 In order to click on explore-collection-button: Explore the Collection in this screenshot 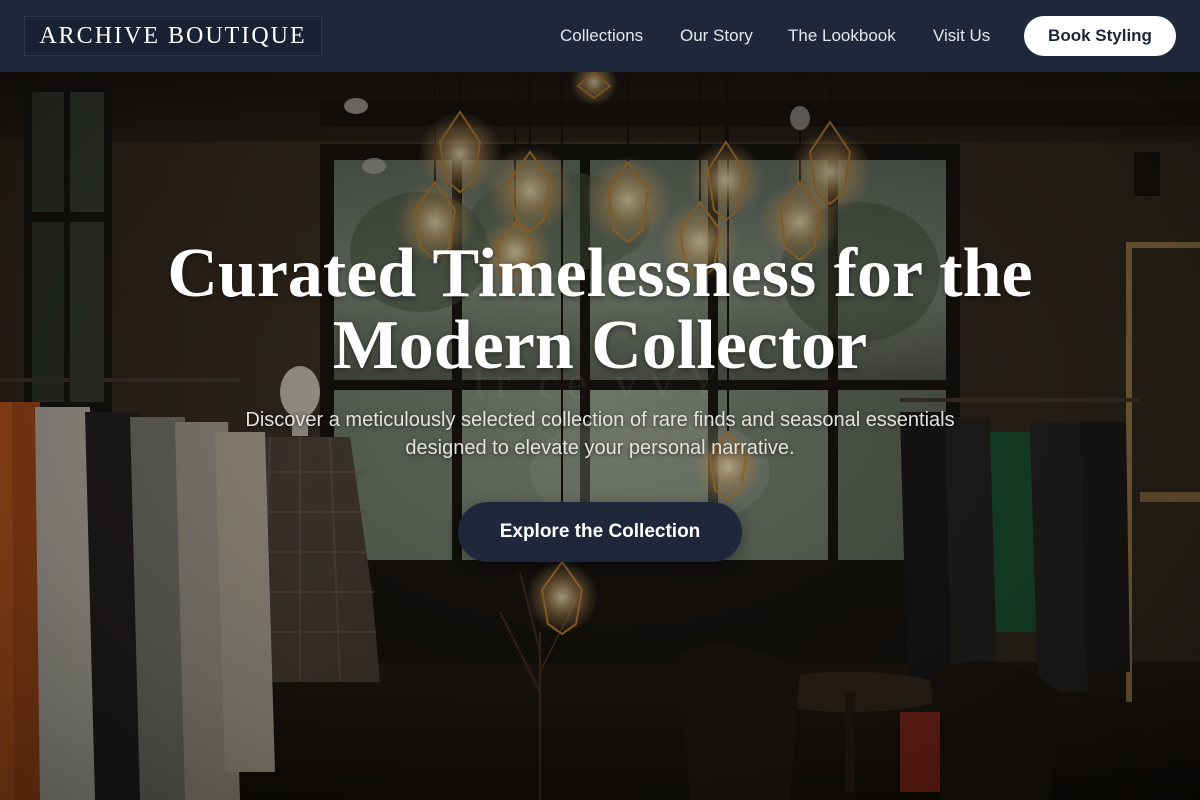, I will do `click(600, 532)`.